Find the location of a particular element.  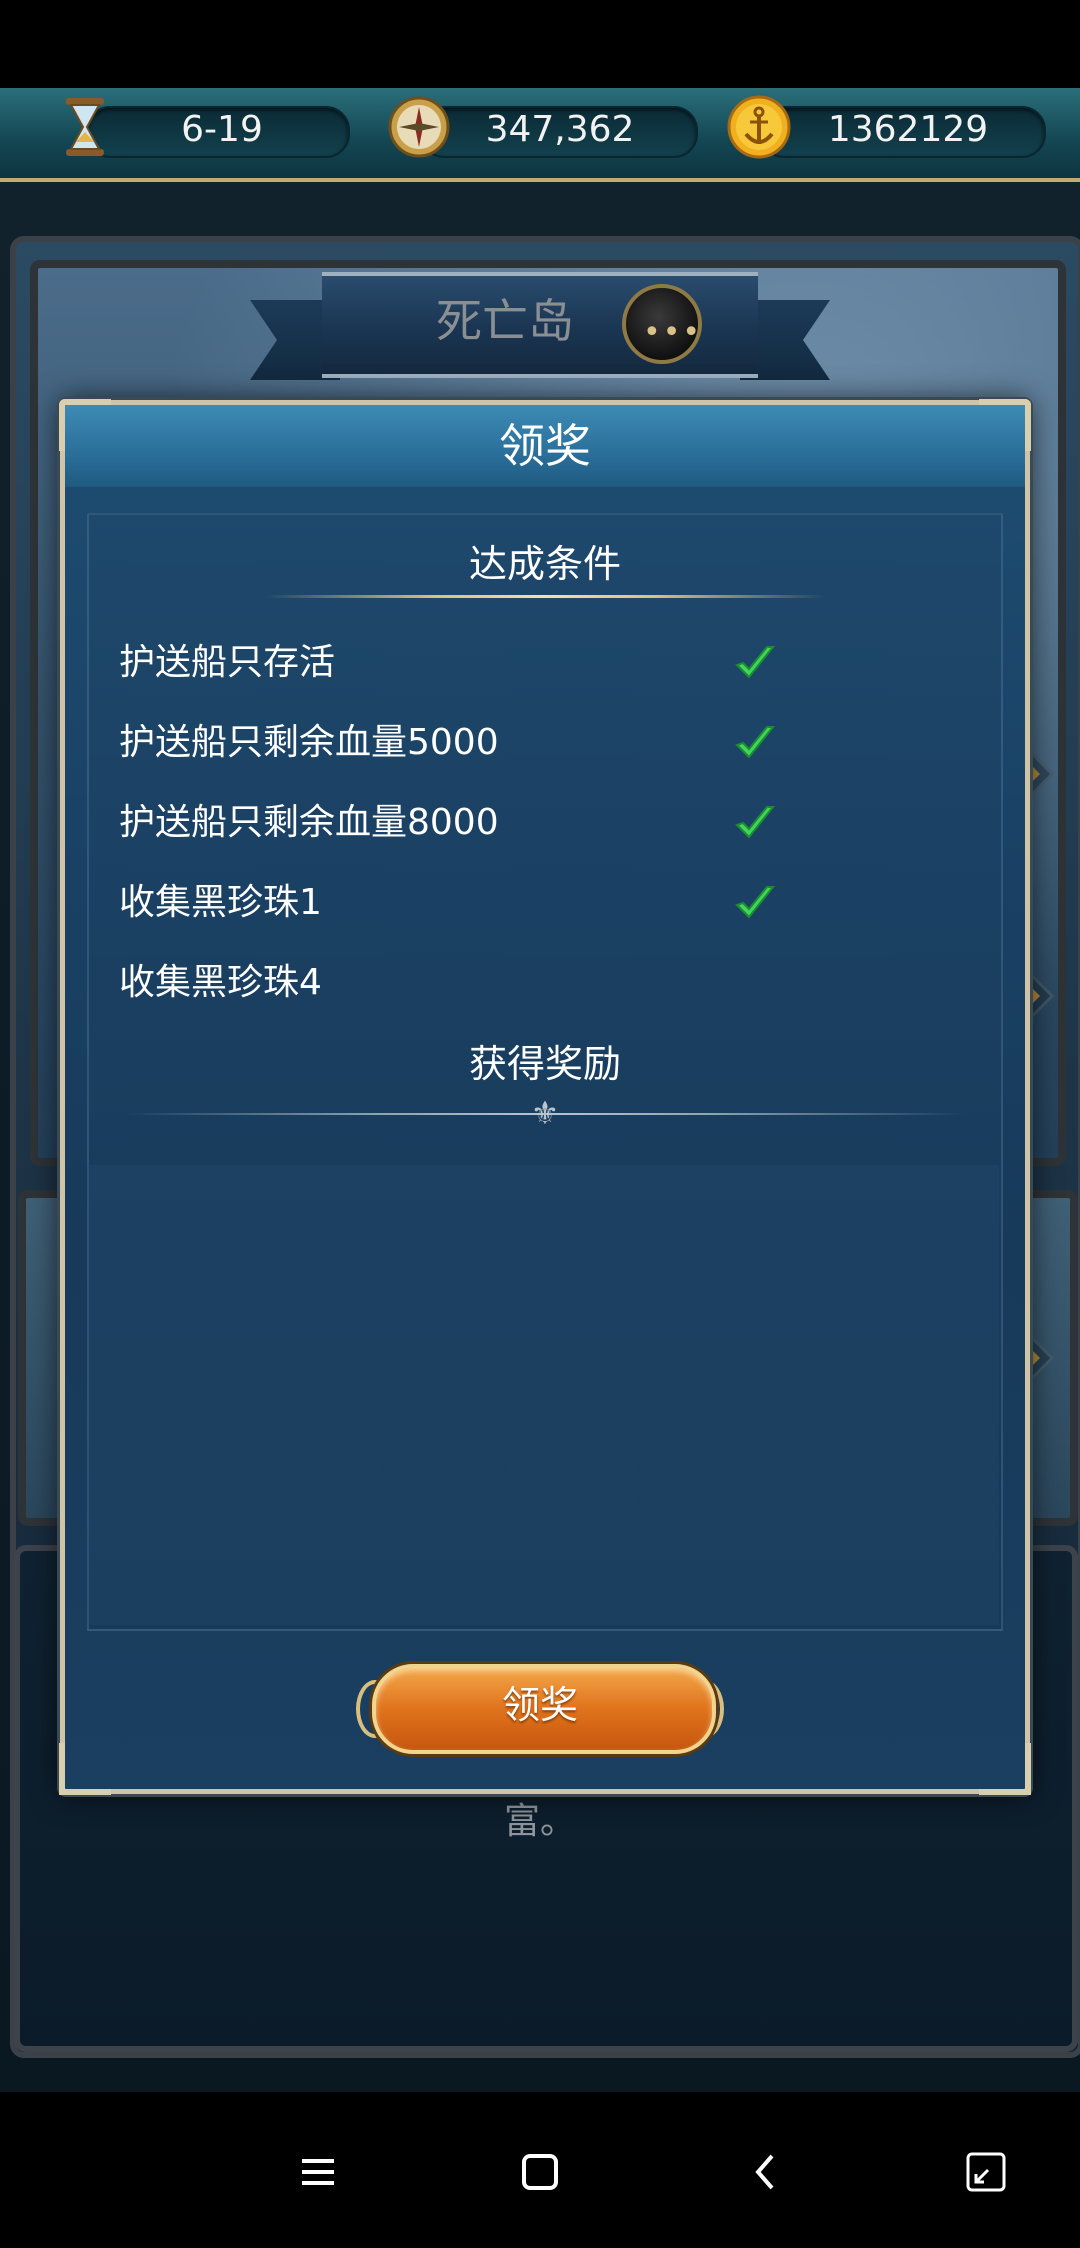

condition-row: 收集黑珍珠1 is located at coordinates (469, 903).